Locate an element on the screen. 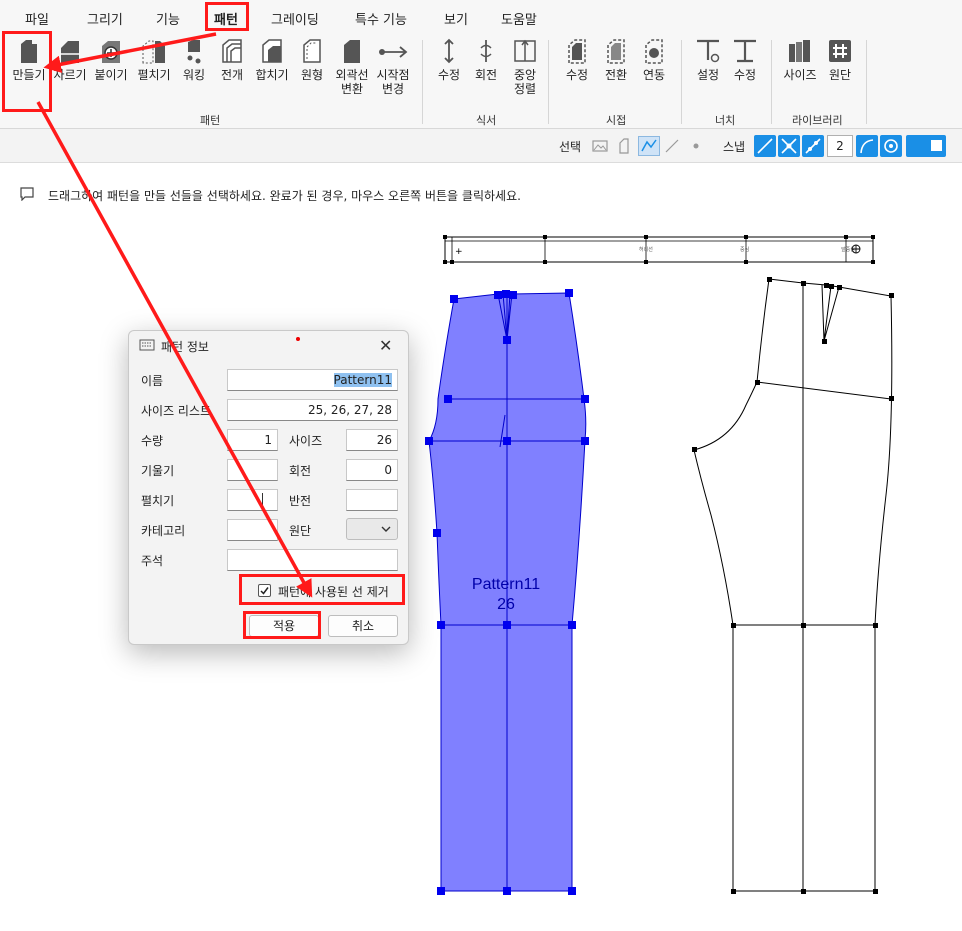  quantity-field: 1 is located at coordinates (252, 440).